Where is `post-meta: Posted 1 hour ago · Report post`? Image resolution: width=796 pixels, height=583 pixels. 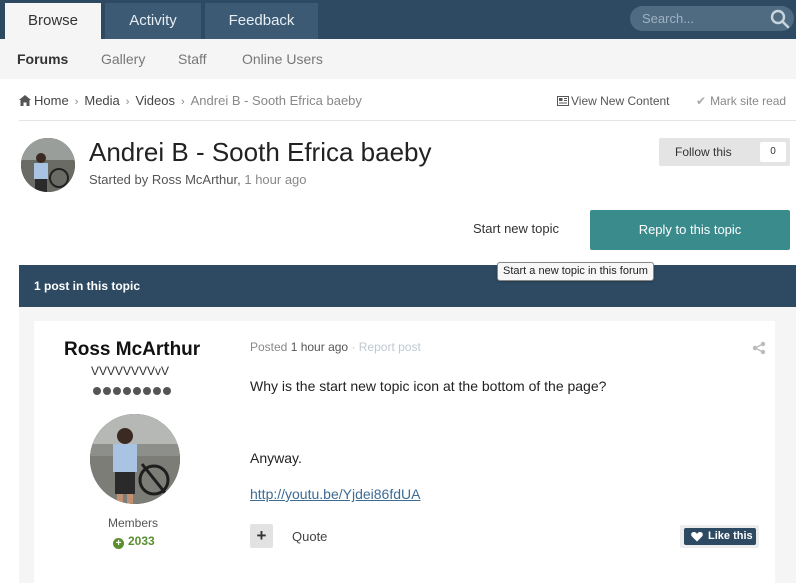
post-meta: Posted 1 hour ago · Report post is located at coordinates (335, 347).